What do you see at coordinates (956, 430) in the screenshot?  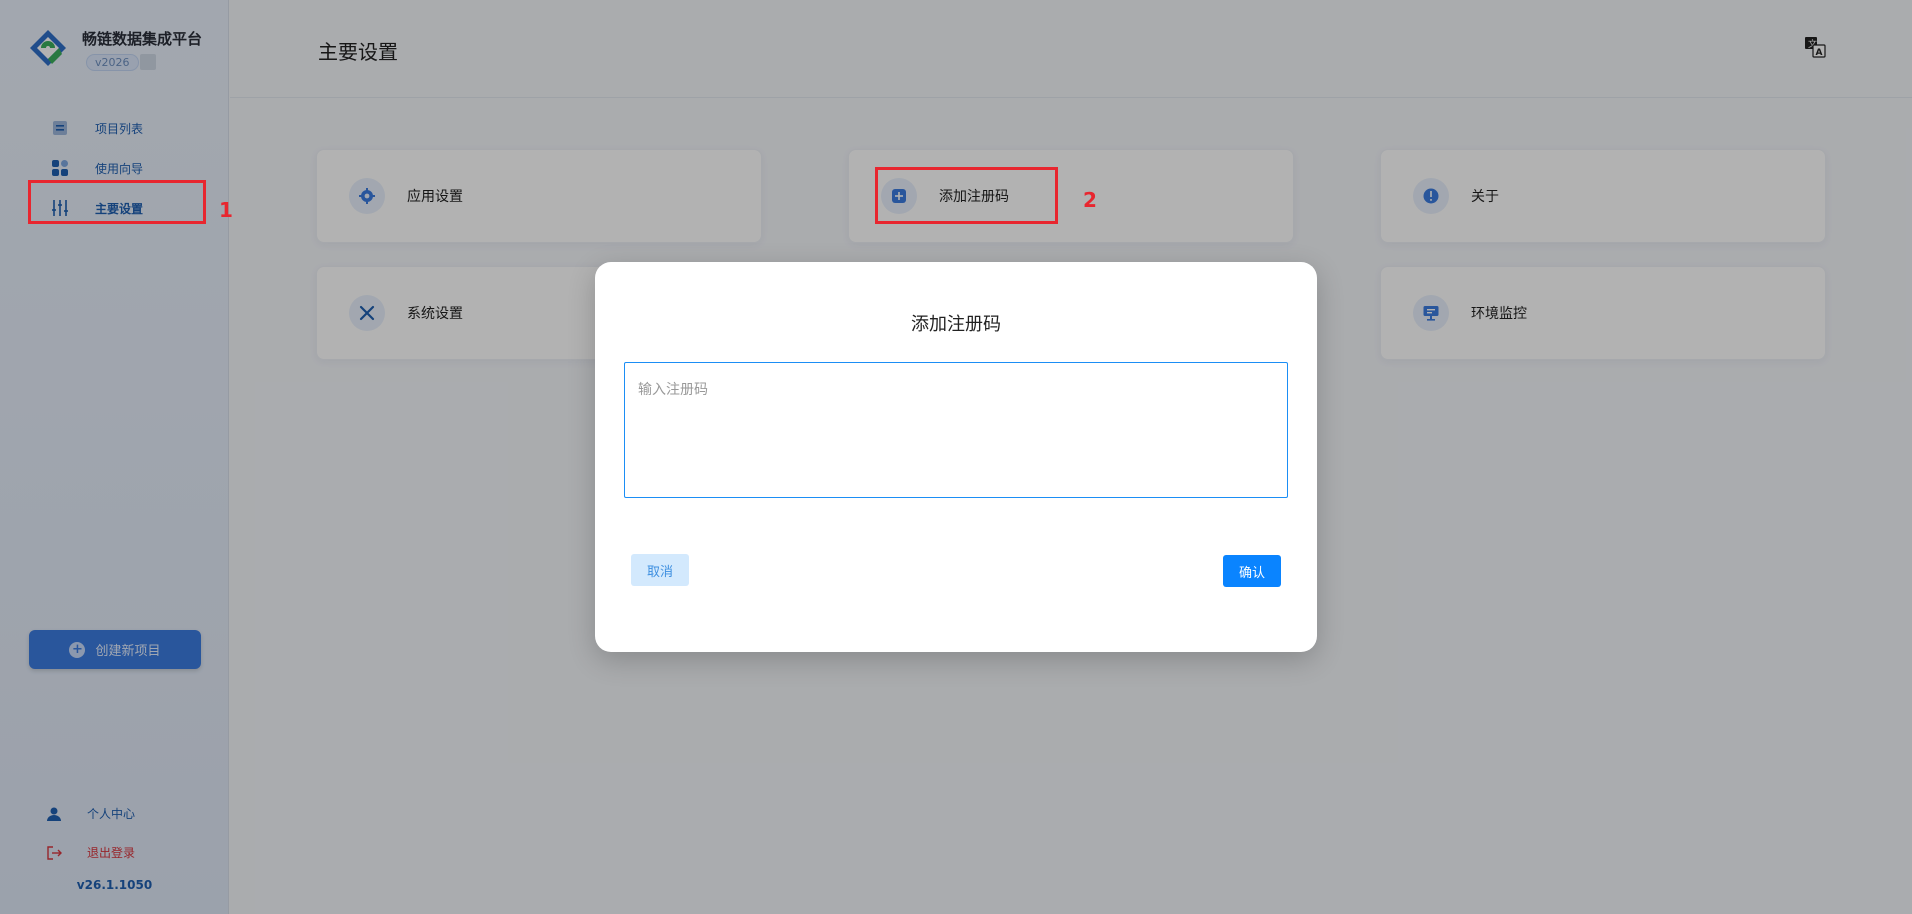 I see `license-code-input` at bounding box center [956, 430].